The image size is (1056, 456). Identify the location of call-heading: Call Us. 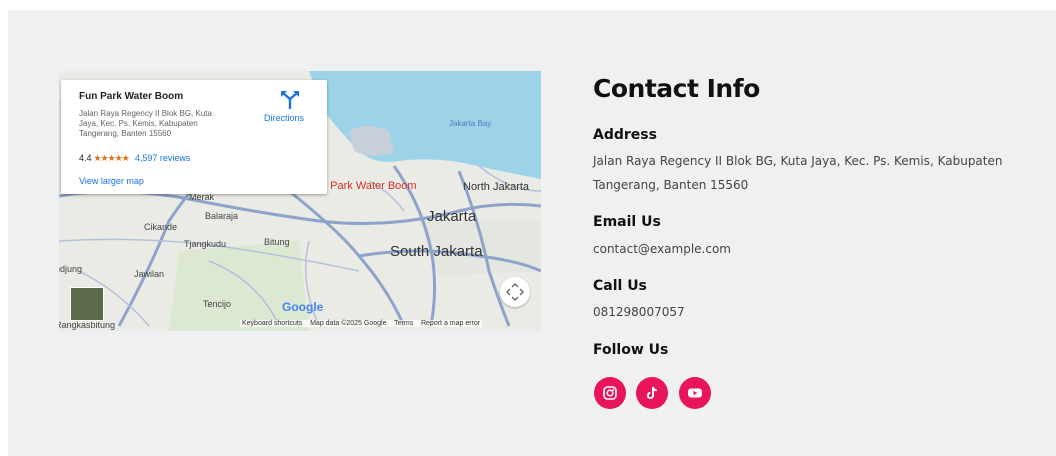
(620, 286).